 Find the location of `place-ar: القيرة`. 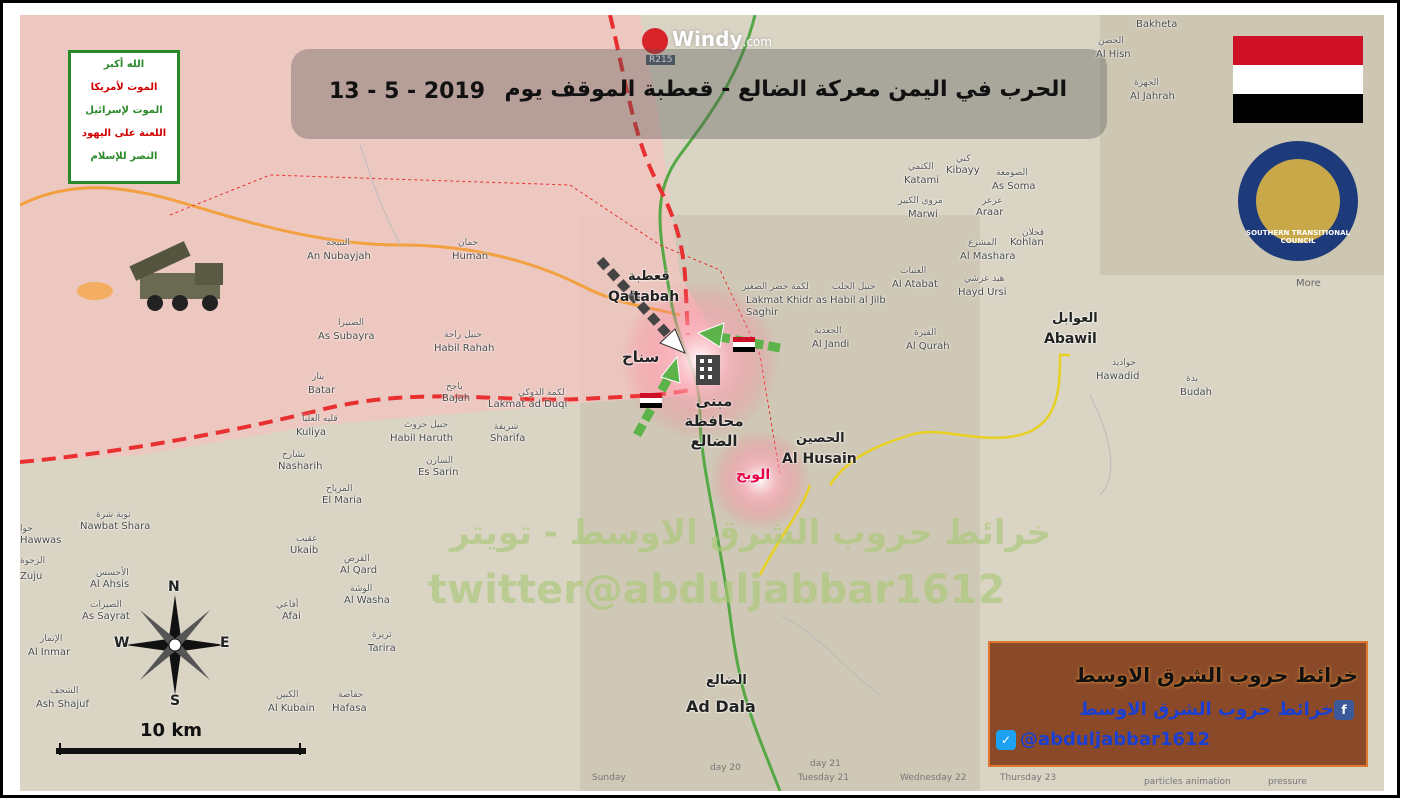

place-ar: القيرة is located at coordinates (925, 333).